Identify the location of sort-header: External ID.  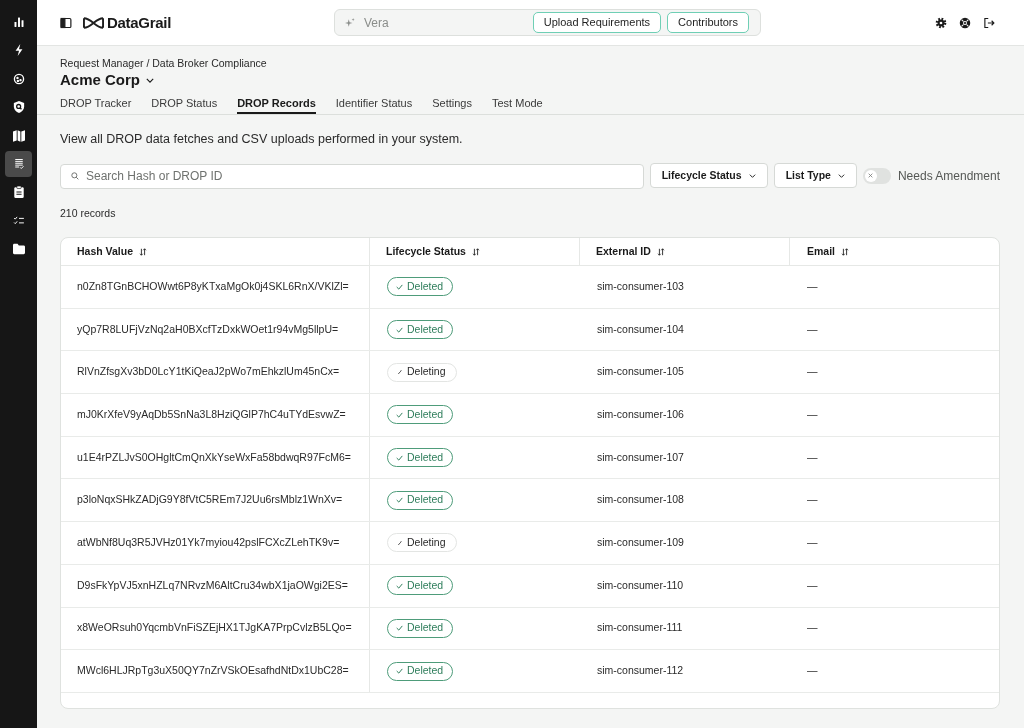
(630, 251).